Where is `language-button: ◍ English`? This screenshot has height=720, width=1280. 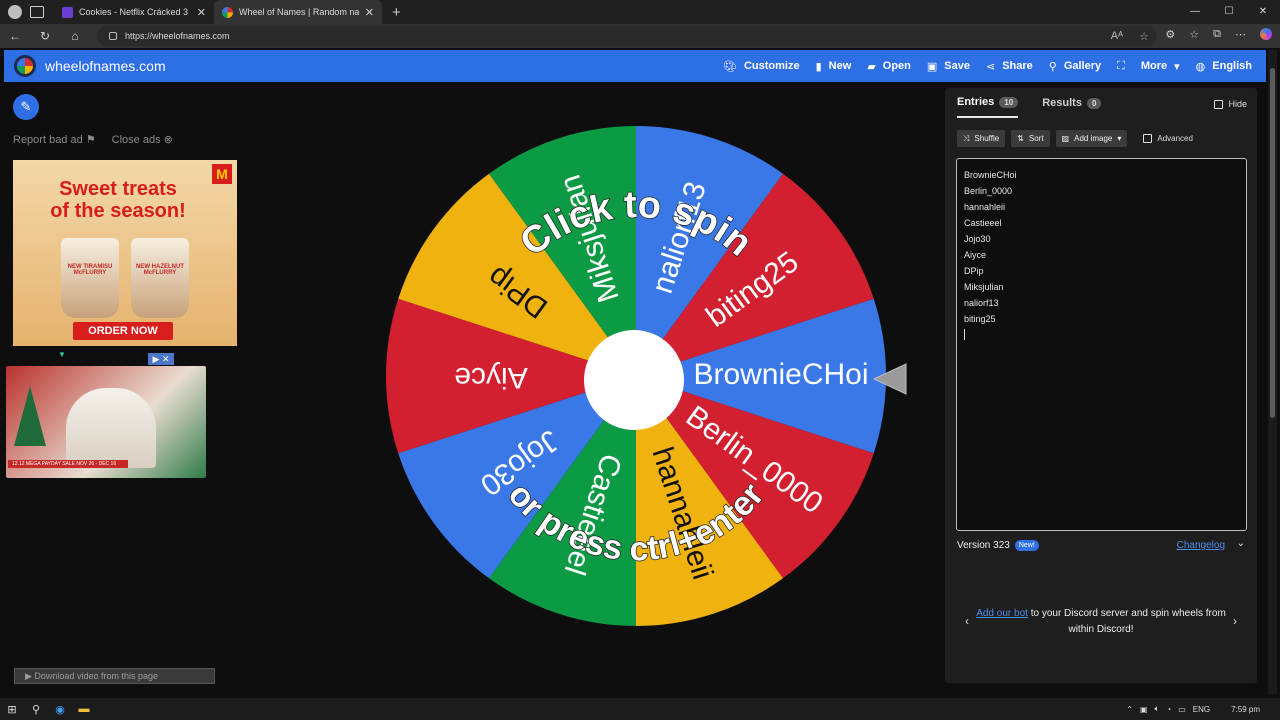 language-button: ◍ English is located at coordinates (1224, 66).